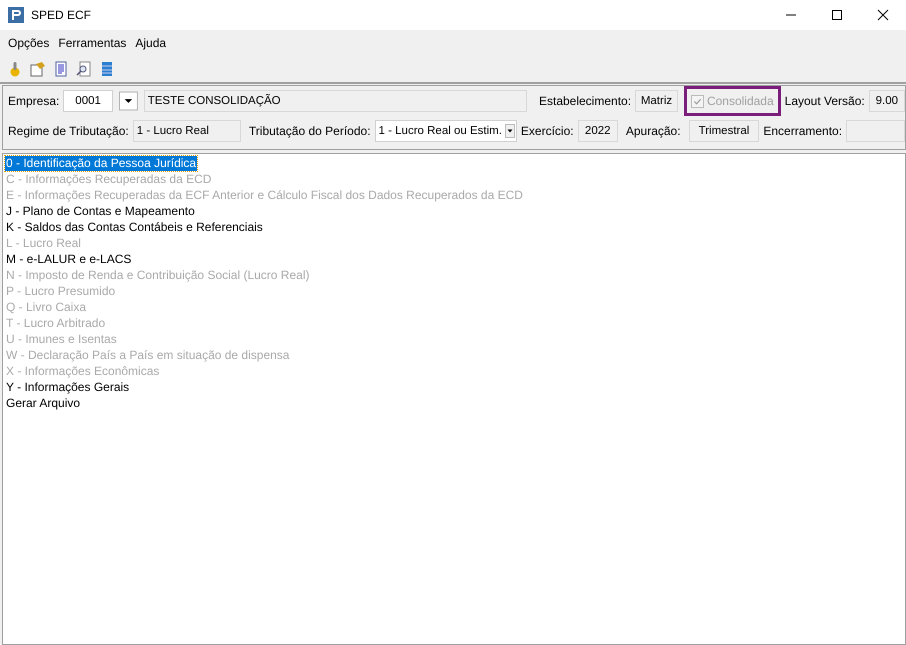  I want to click on regime-field: 1 - Lucro Real, so click(186, 131).